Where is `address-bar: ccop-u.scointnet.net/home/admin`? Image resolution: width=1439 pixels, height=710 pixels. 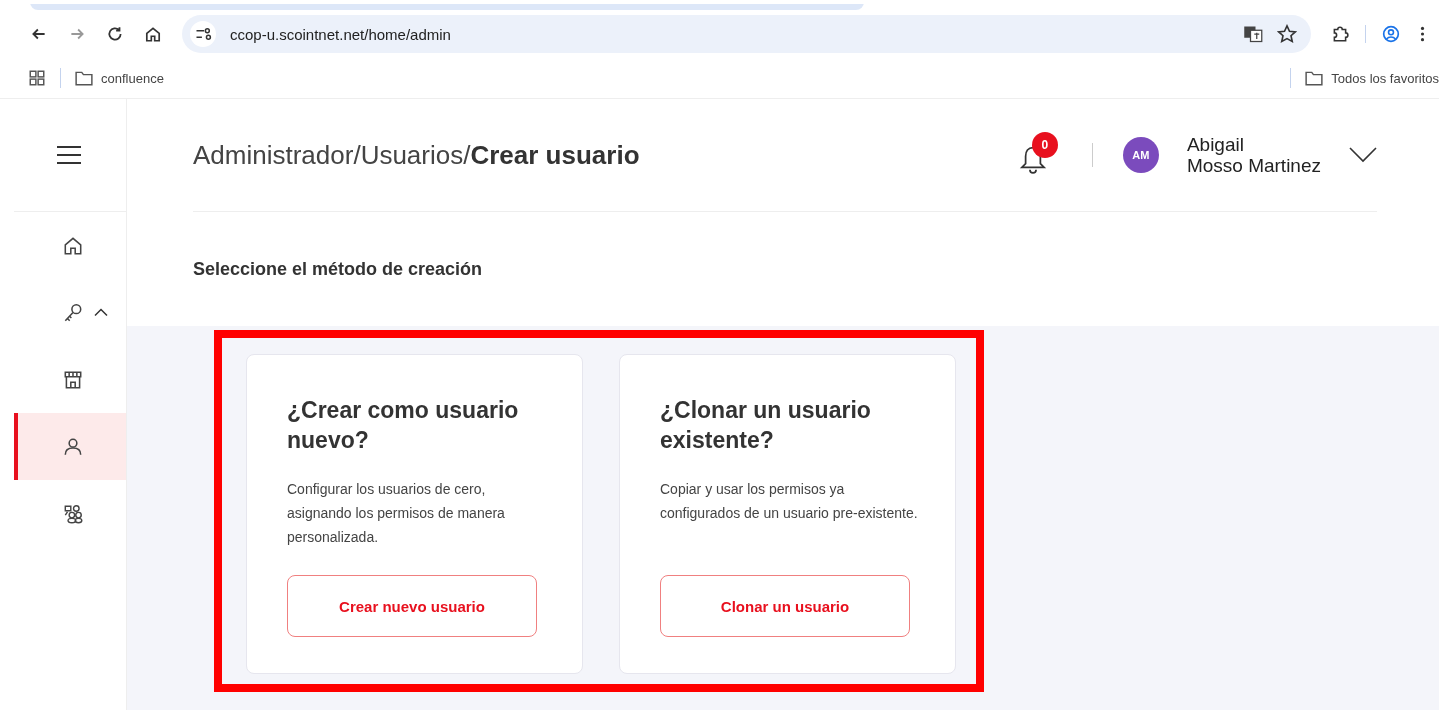 address-bar: ccop-u.scointnet.net/home/admin is located at coordinates (746, 34).